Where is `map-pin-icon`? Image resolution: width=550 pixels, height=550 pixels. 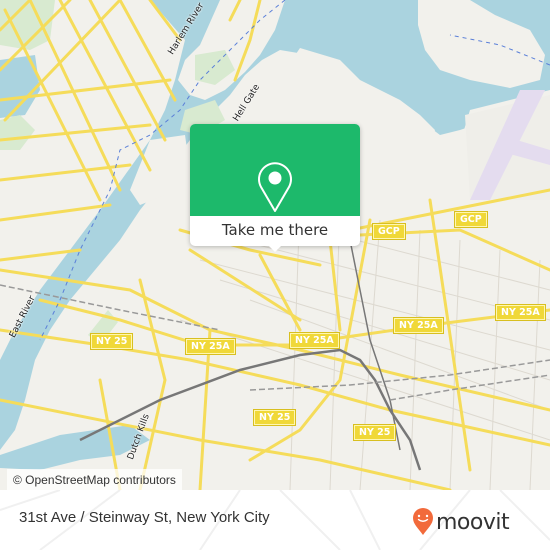
map-pin-icon is located at coordinates (275, 187).